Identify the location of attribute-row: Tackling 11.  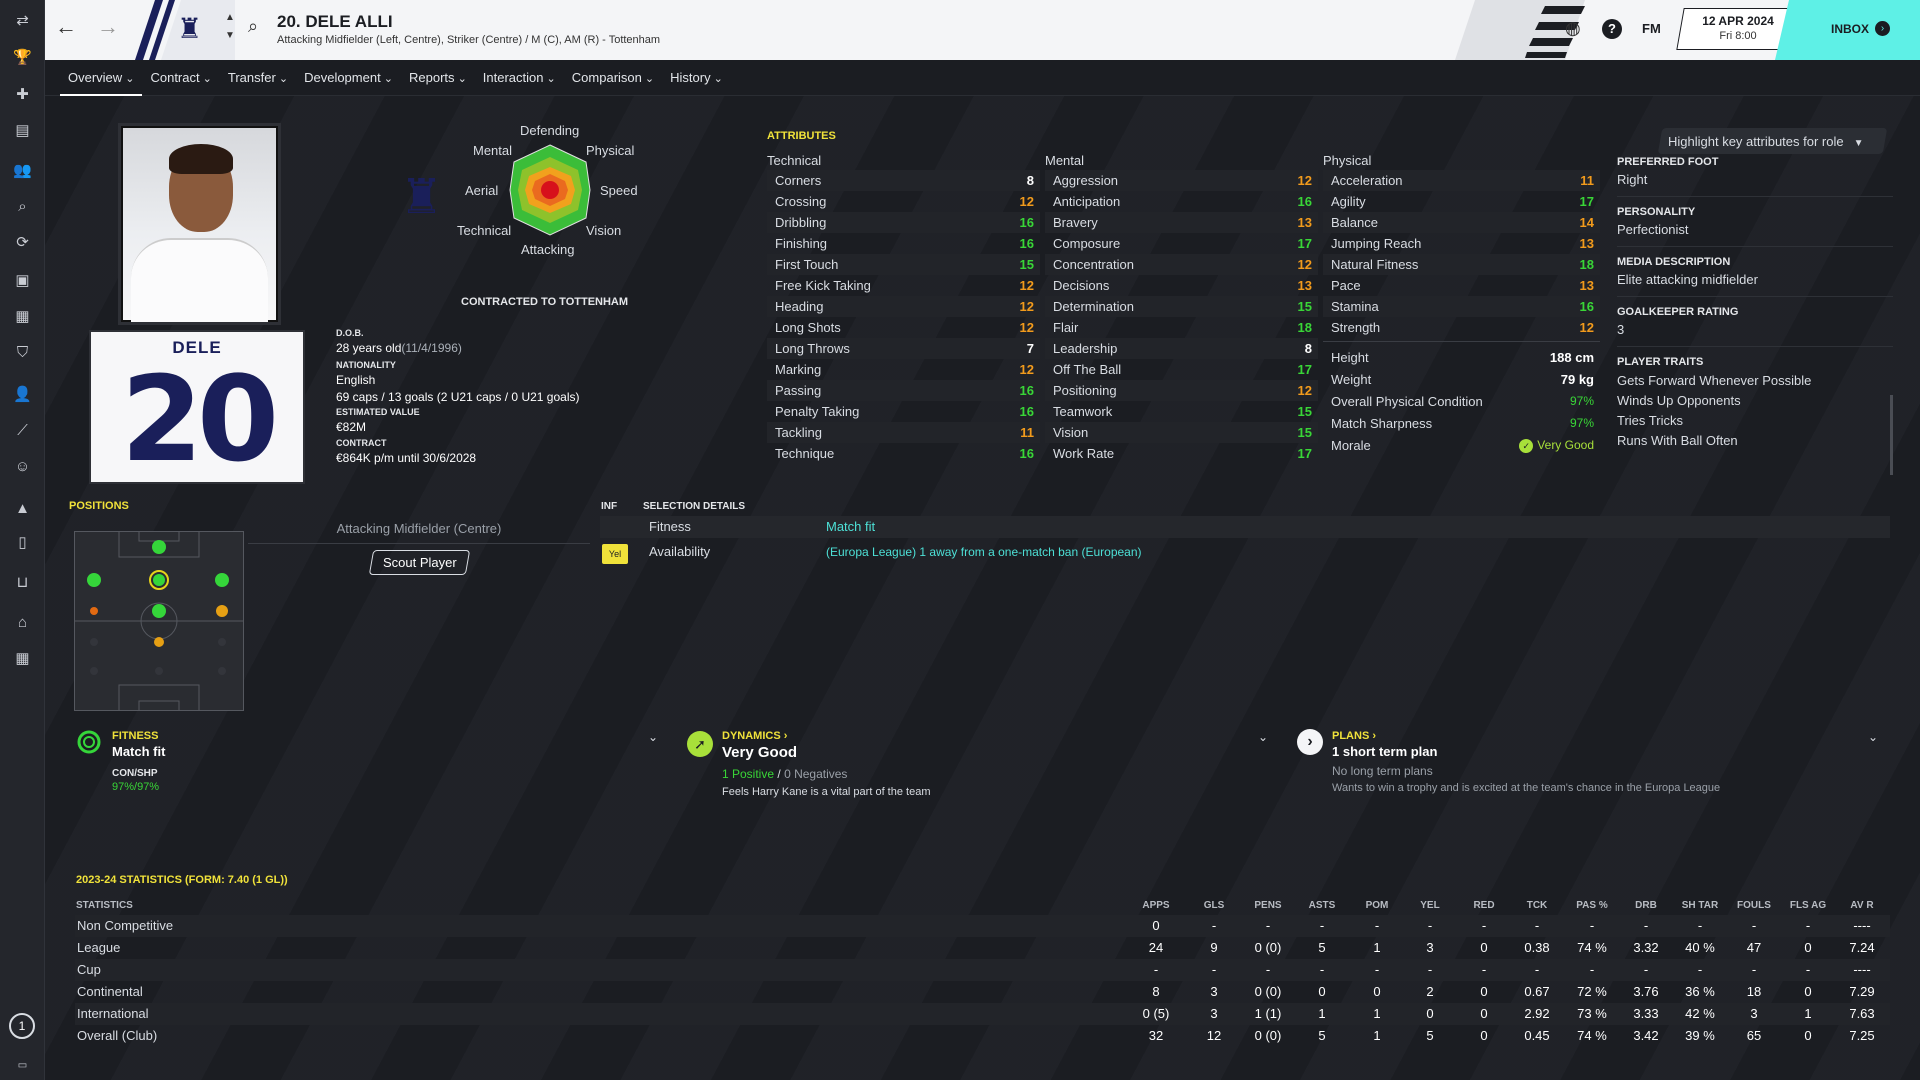
(903, 432).